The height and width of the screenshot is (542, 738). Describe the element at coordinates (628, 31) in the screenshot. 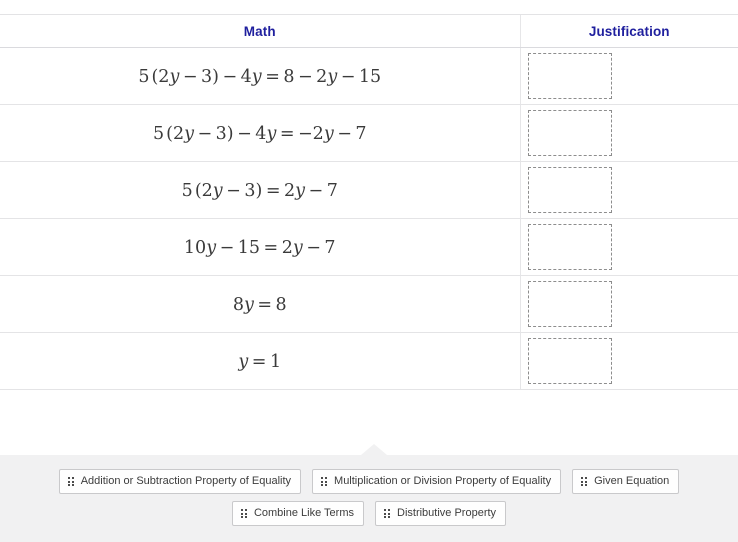

I see `column-header-justification: Justification` at that location.